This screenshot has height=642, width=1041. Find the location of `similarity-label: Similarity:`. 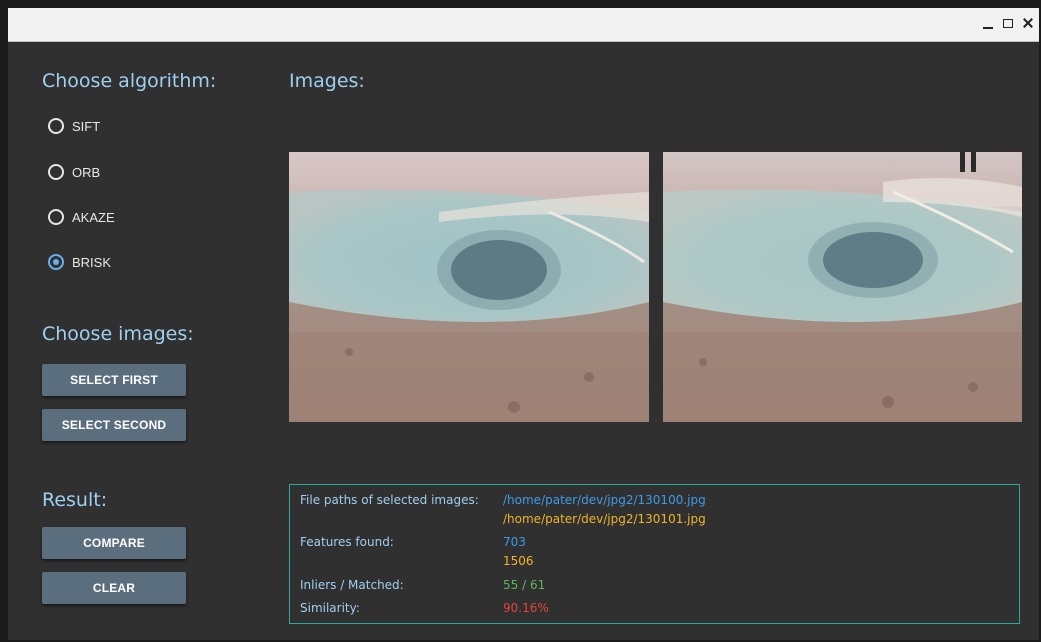

similarity-label: Similarity: is located at coordinates (330, 608).